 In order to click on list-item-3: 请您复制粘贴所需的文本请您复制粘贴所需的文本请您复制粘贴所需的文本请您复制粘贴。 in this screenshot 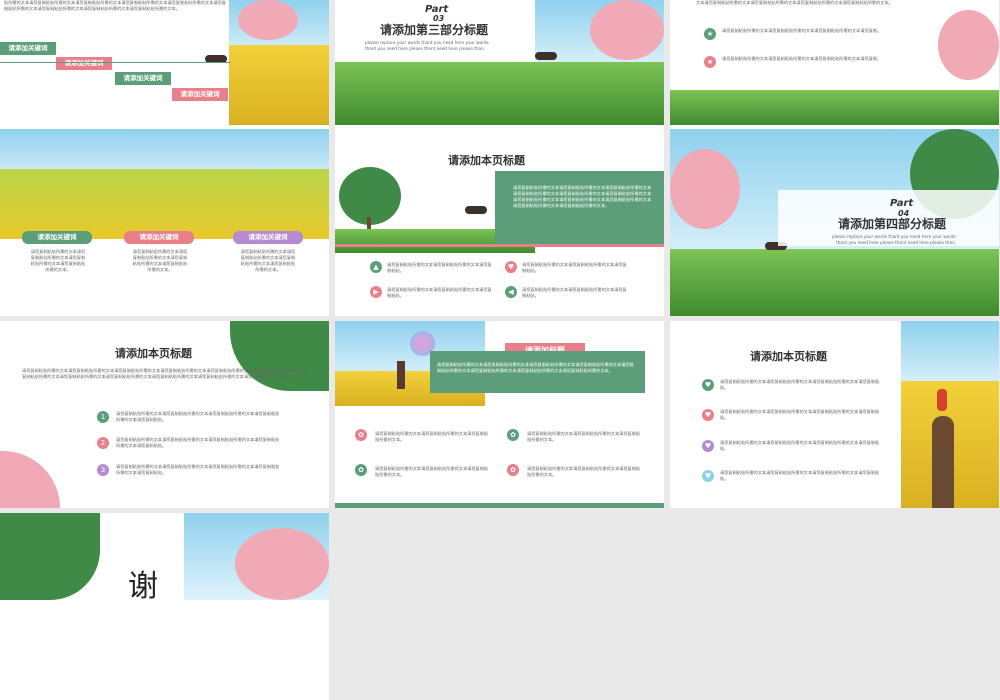, I will do `click(800, 445)`.